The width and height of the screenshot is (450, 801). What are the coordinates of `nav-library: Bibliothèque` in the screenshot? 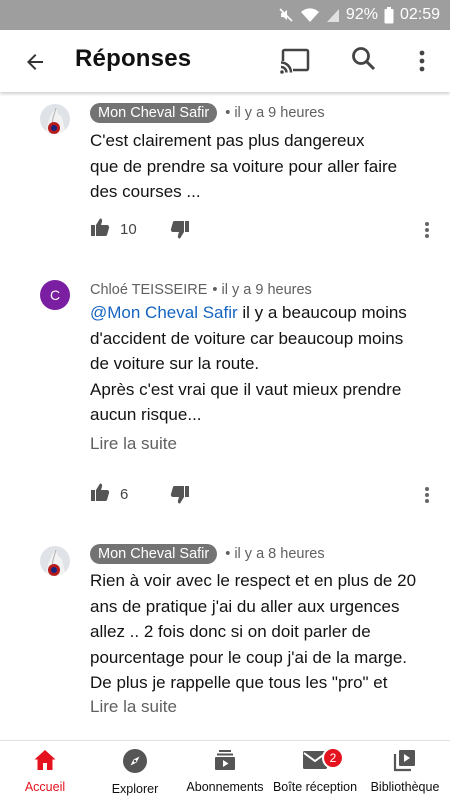 It's located at (405, 771).